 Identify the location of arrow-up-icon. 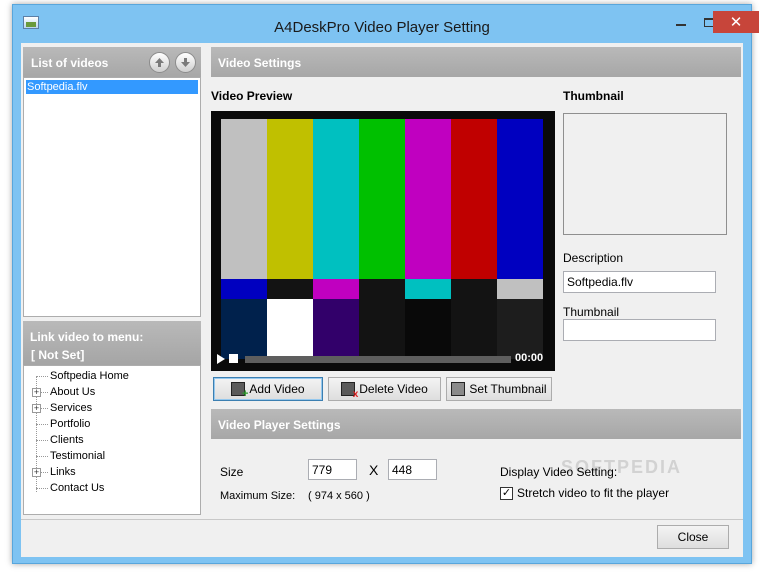
(159, 62).